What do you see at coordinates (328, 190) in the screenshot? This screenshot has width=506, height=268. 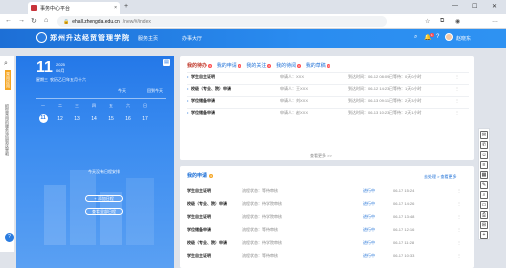 I see `application-row: 学生自主证明 流程状态：等待审核 进行中 06-17 15:24 ⋮` at bounding box center [328, 190].